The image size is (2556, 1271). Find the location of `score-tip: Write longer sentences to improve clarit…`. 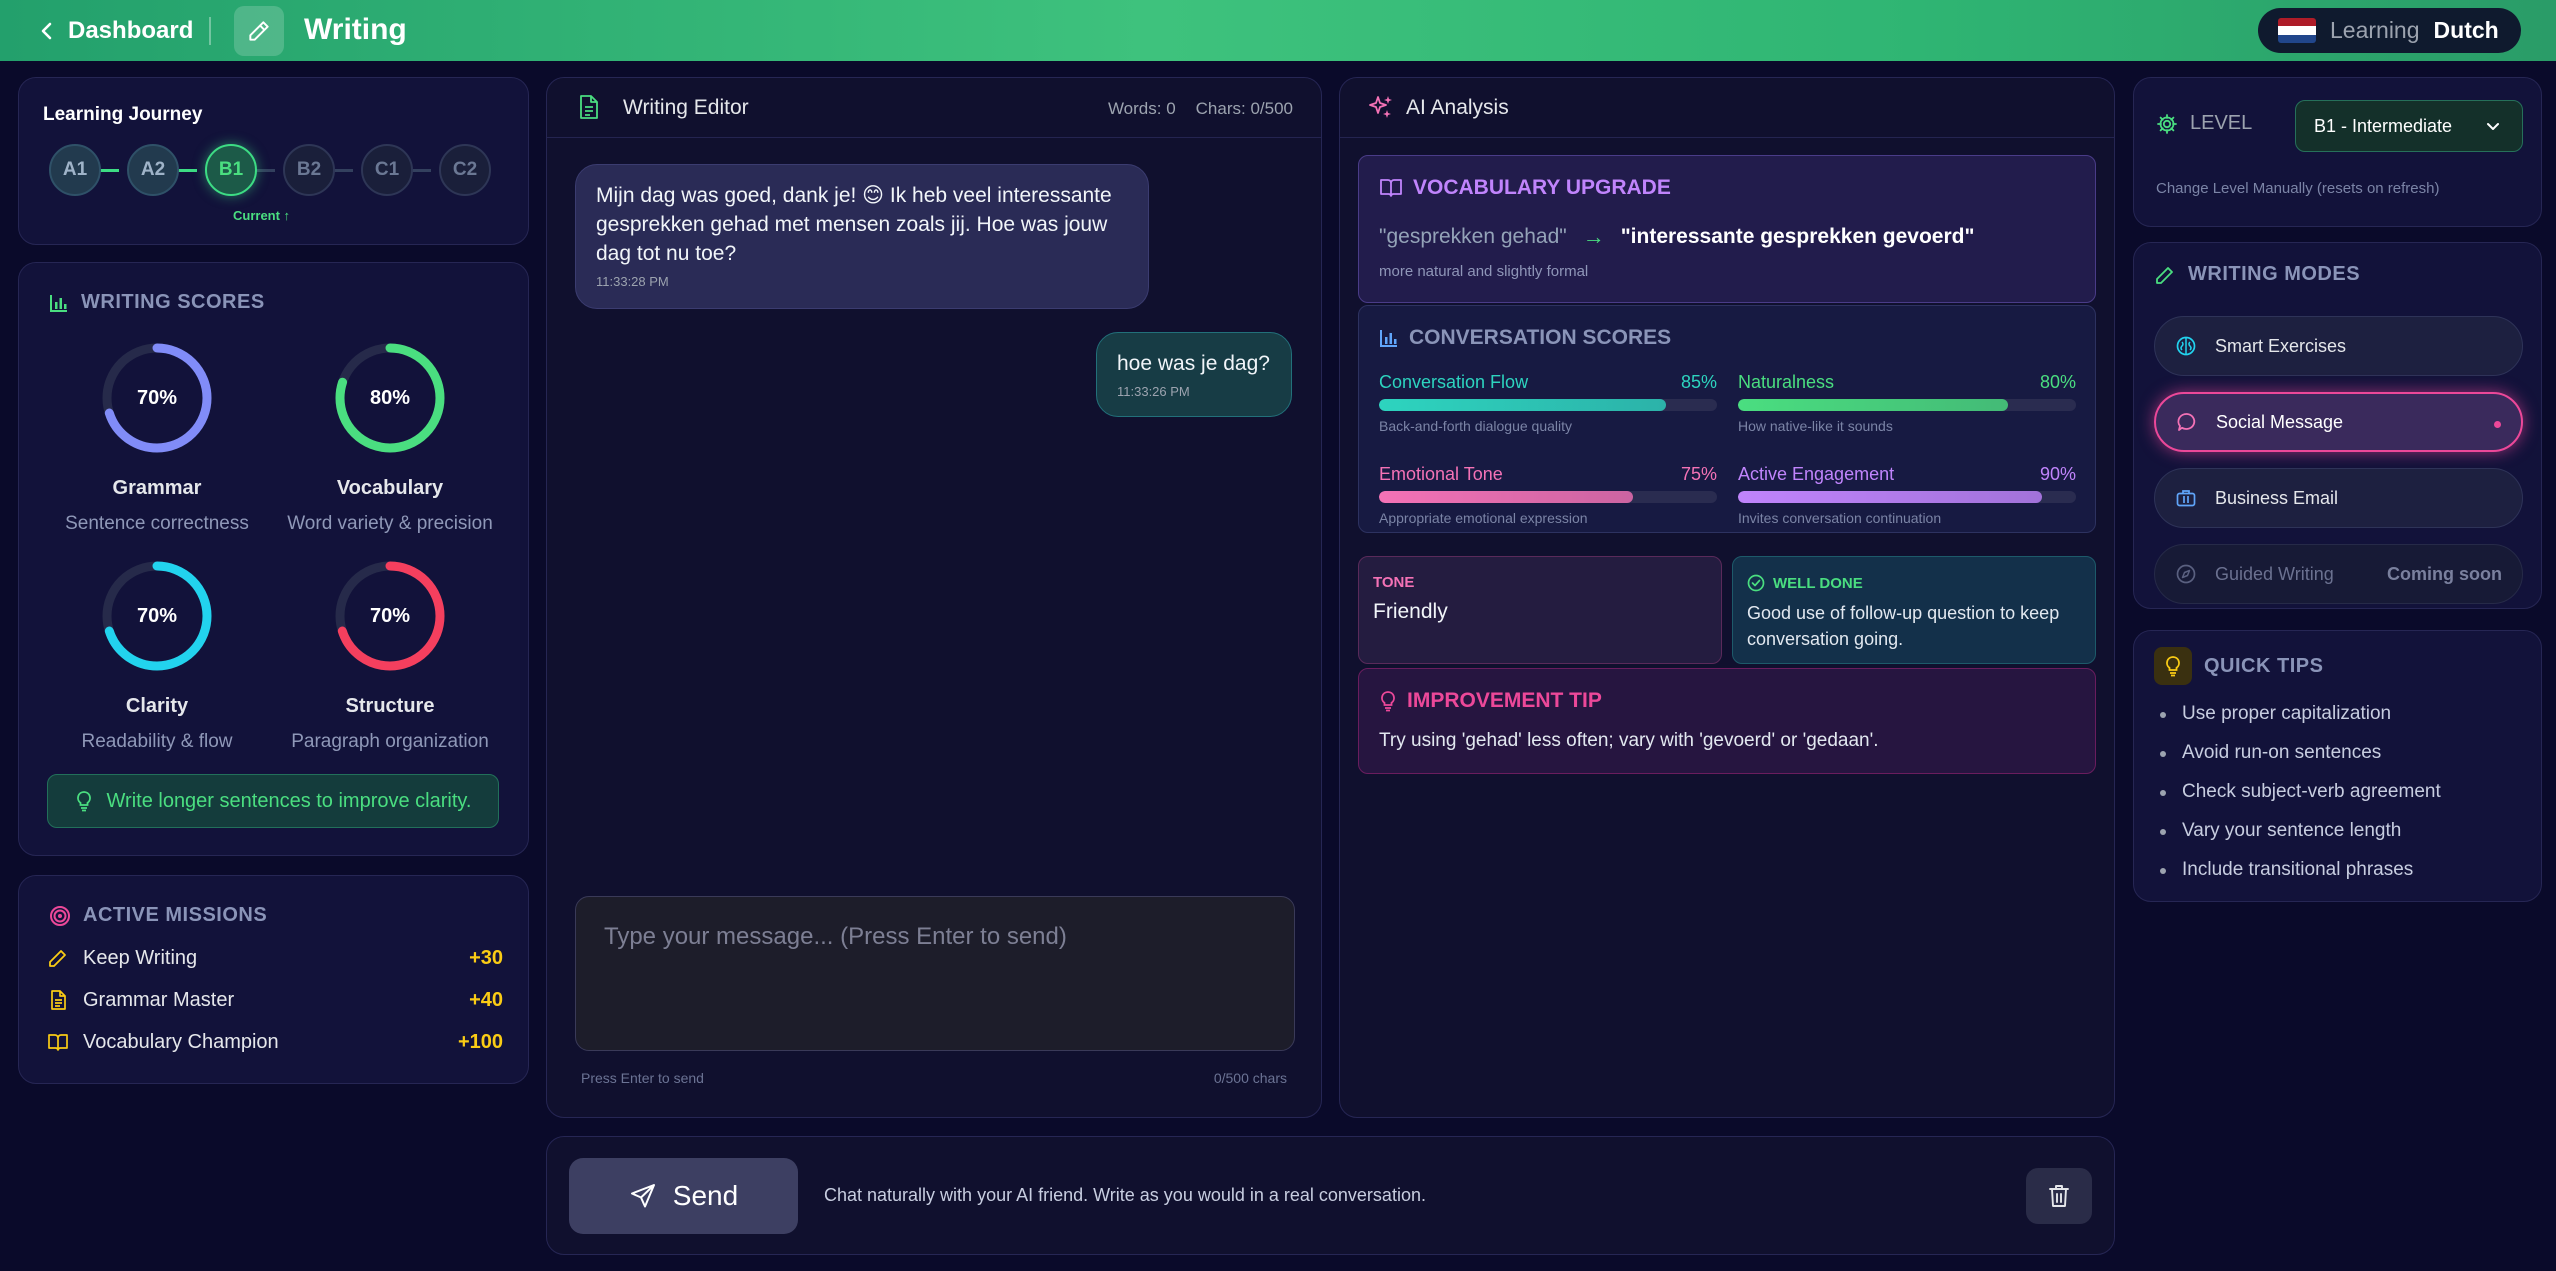

score-tip: Write longer sentences to improve clarit… is located at coordinates (273, 801).